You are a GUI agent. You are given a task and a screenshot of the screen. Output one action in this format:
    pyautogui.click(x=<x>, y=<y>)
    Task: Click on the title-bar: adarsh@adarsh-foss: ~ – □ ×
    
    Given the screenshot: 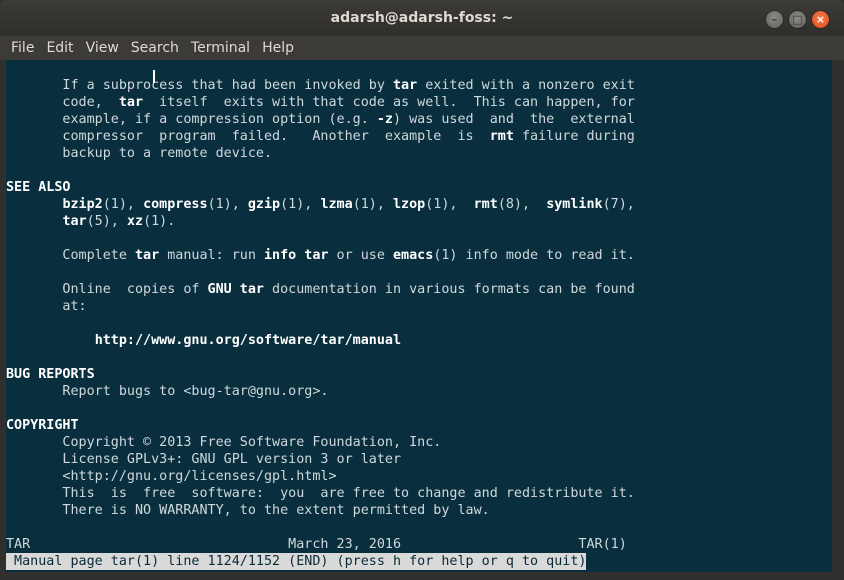 What is the action you would take?
    pyautogui.click(x=422, y=18)
    